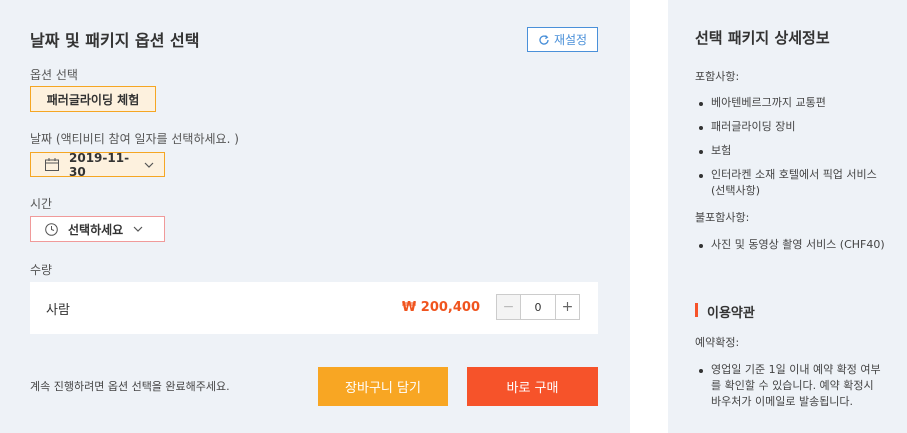 This screenshot has height=433, width=907. I want to click on reset-label: 재설정, so click(570, 40).